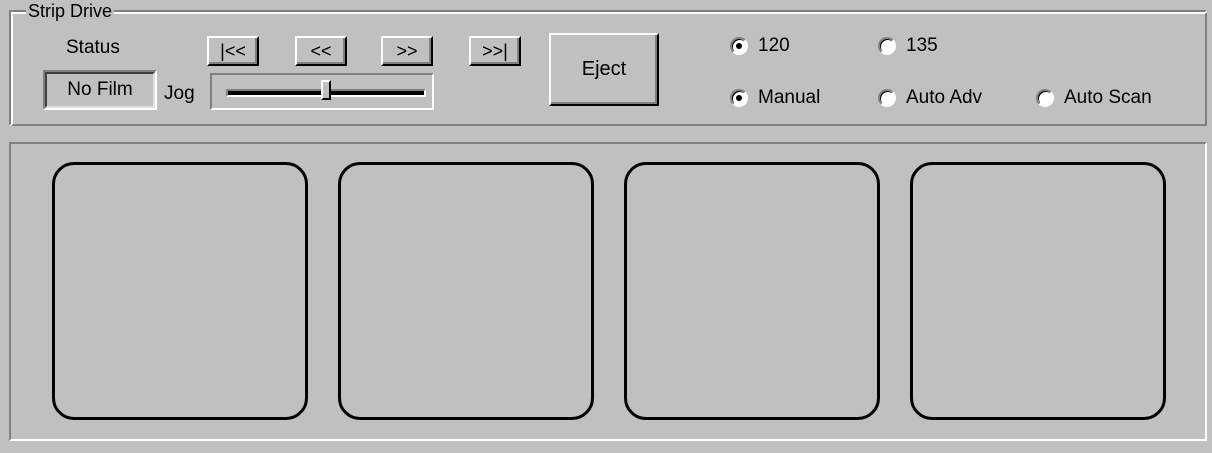  Describe the element at coordinates (604, 69) in the screenshot. I see `eject-button: Eject` at that location.